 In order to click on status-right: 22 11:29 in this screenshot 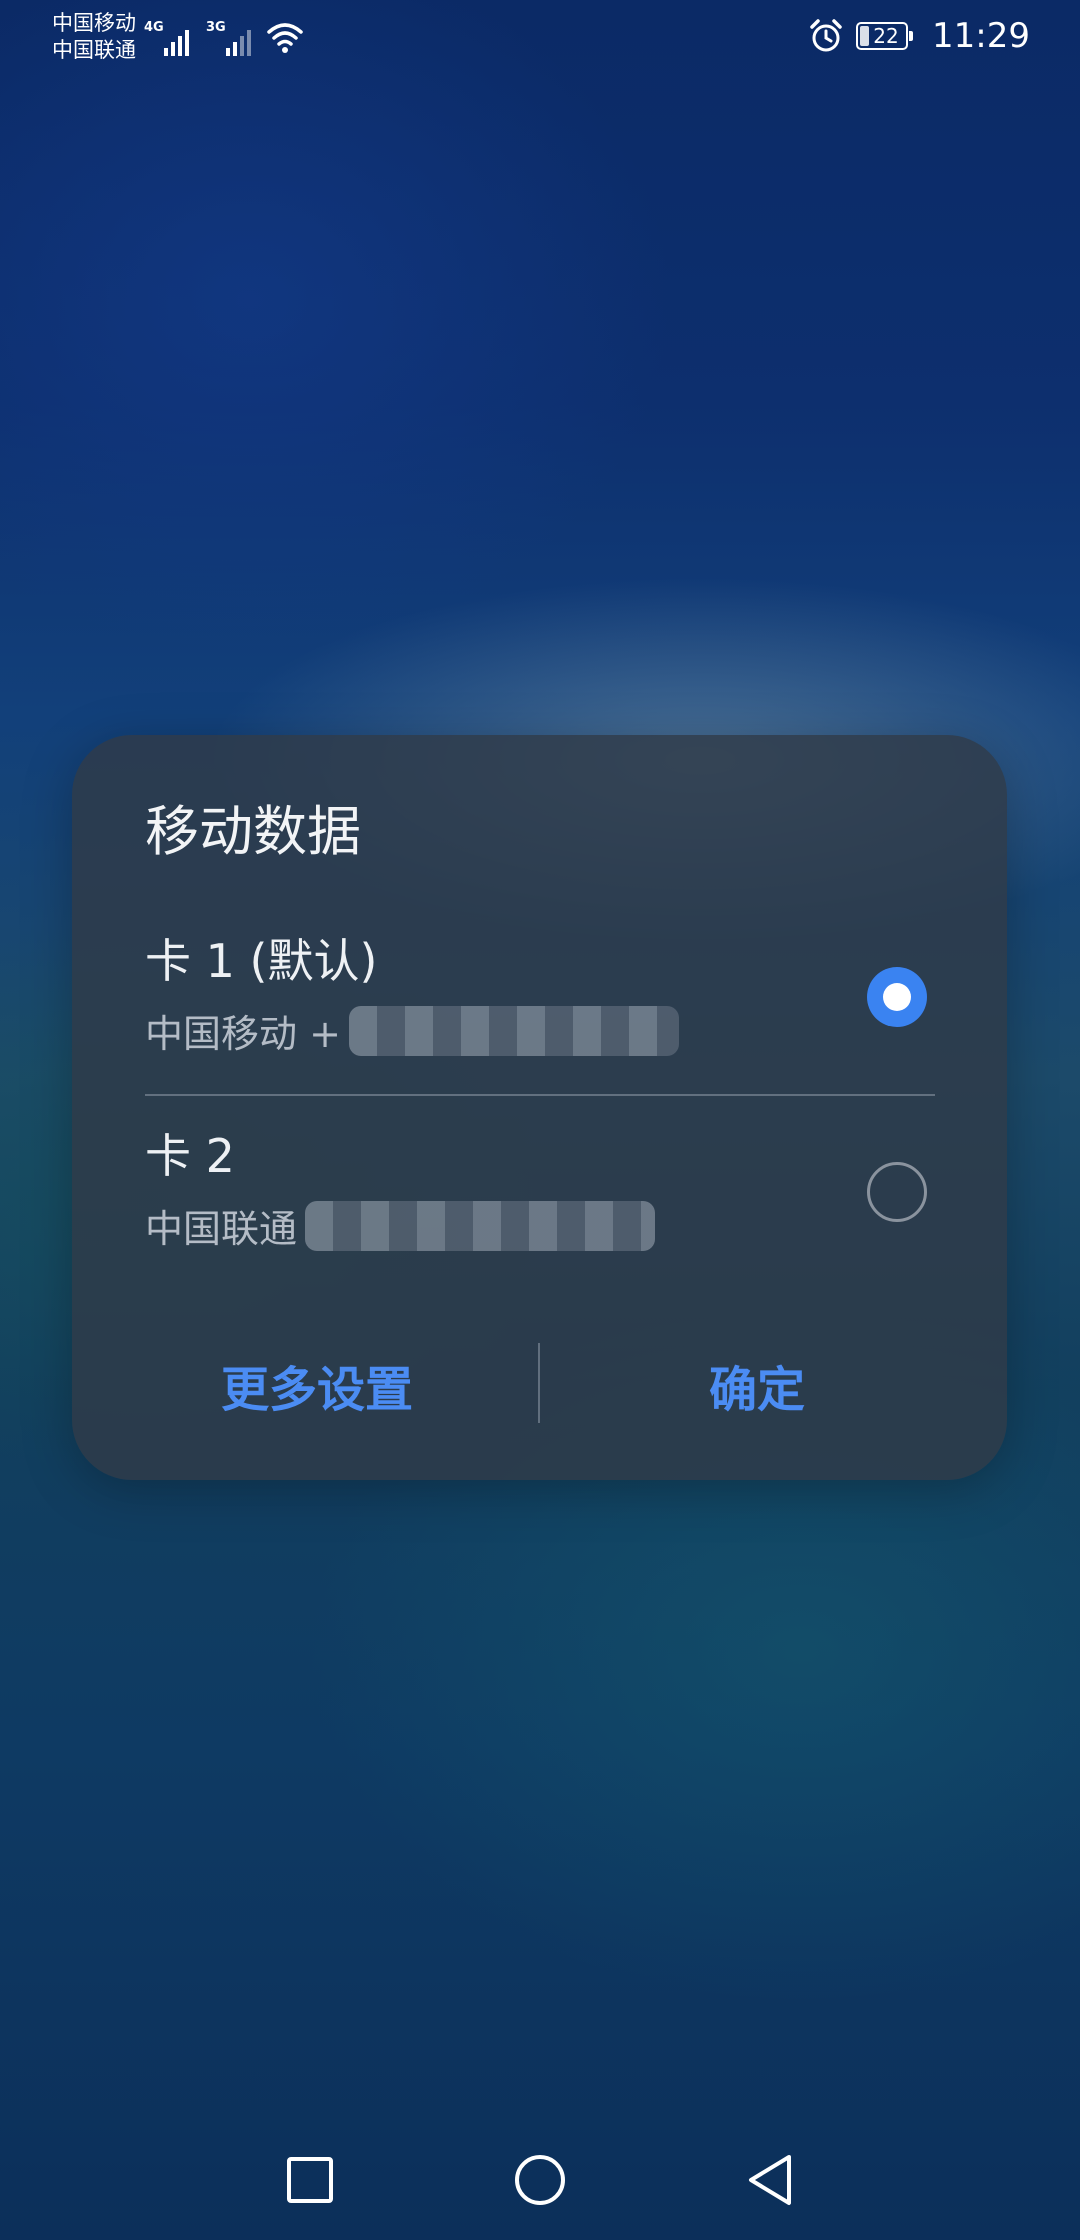, I will do `click(919, 36)`.